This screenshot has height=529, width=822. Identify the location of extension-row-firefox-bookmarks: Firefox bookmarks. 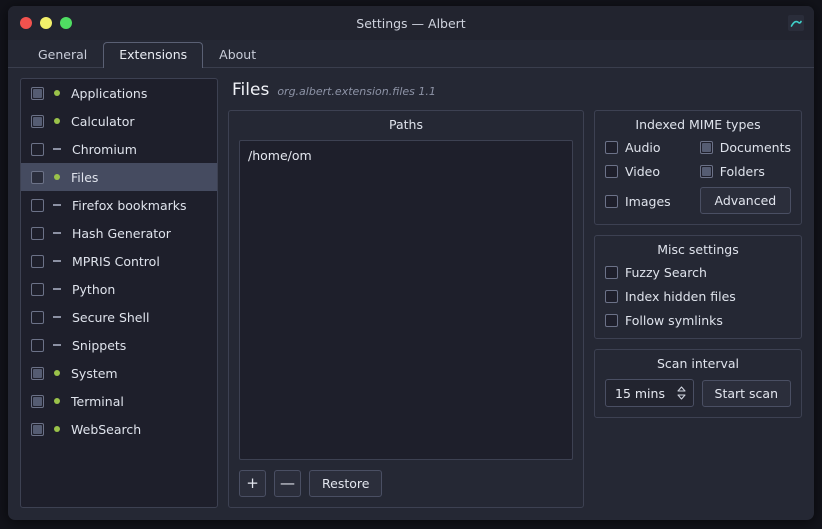
(119, 205).